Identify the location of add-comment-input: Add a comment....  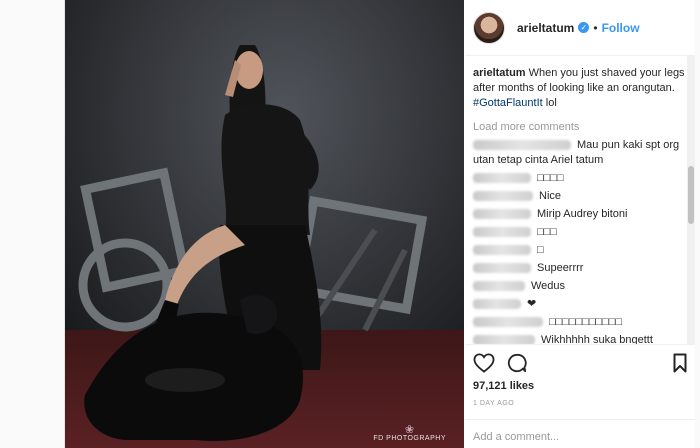
(580, 433).